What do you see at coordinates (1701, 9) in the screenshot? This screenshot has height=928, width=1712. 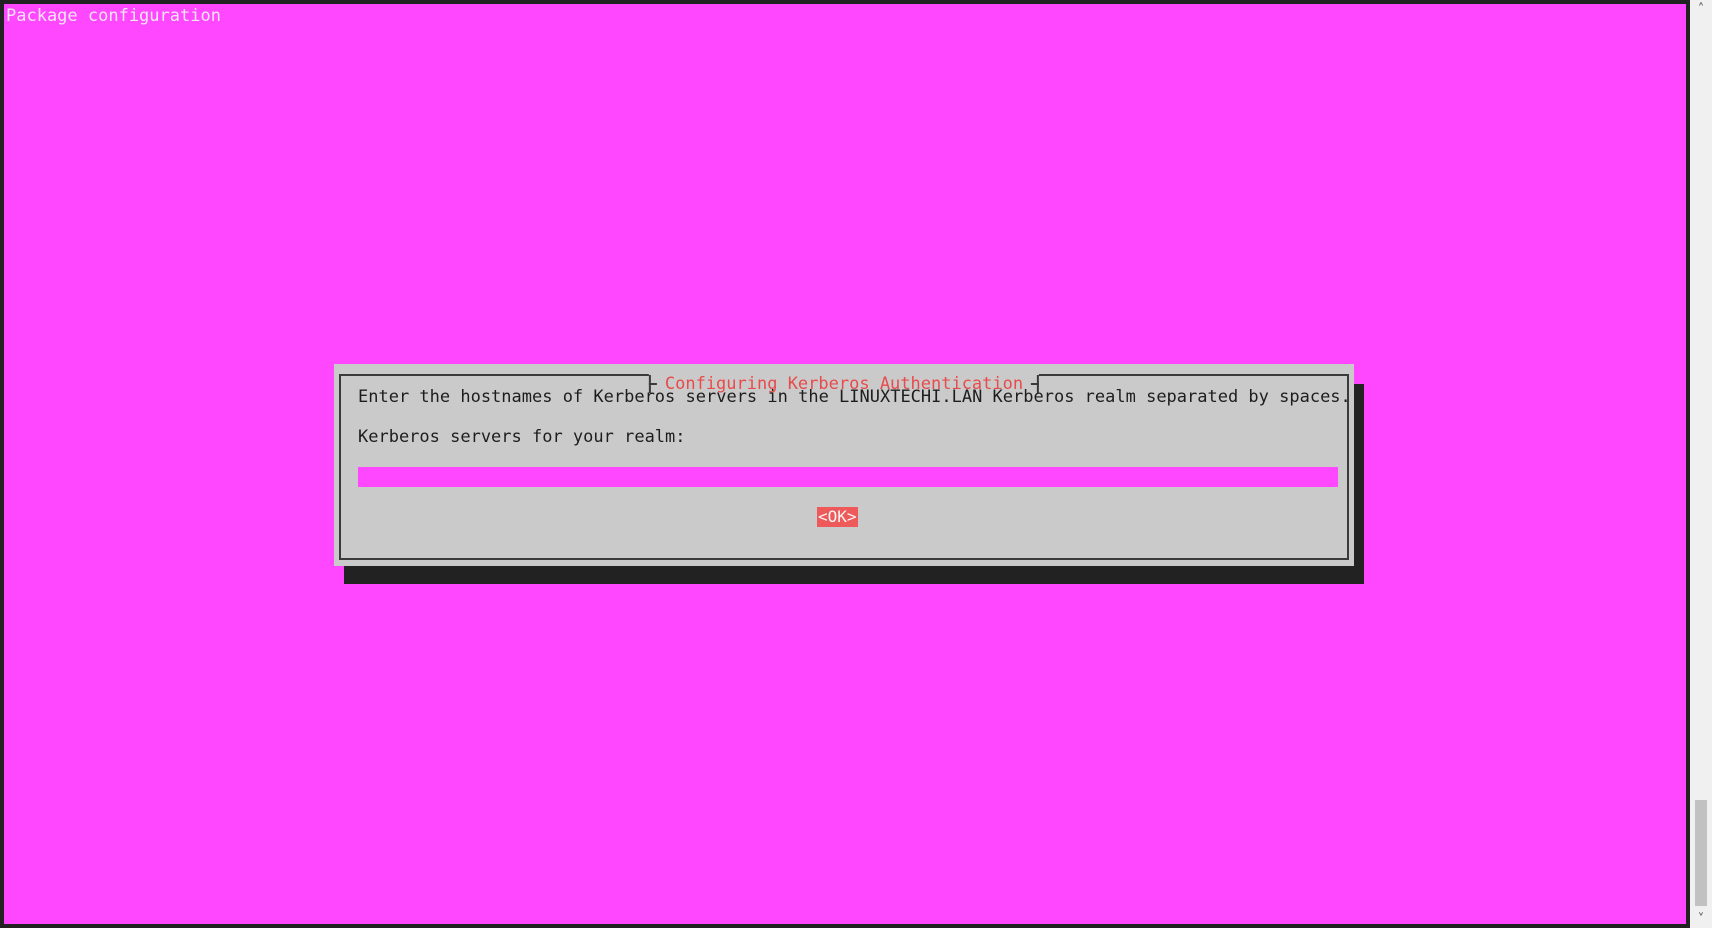 I see `chevron-up-icon: ˄` at bounding box center [1701, 9].